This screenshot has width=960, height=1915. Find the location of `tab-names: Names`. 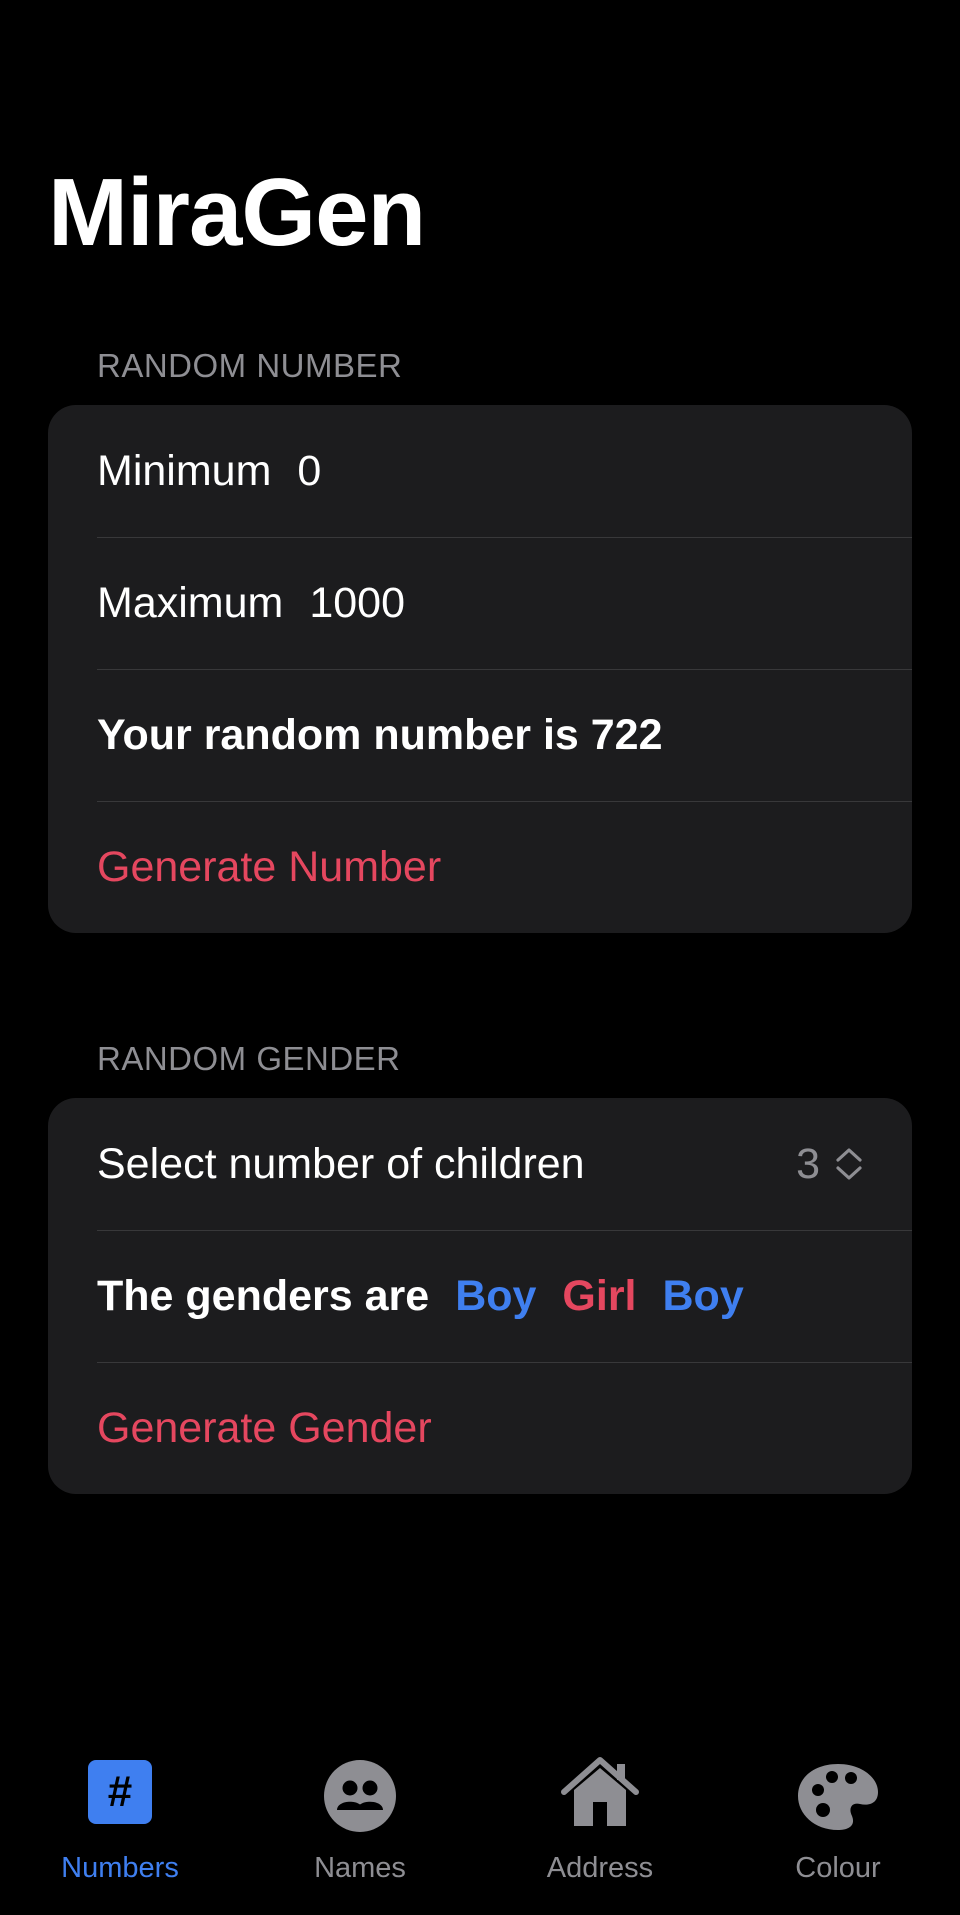

tab-names: Names is located at coordinates (360, 1827).